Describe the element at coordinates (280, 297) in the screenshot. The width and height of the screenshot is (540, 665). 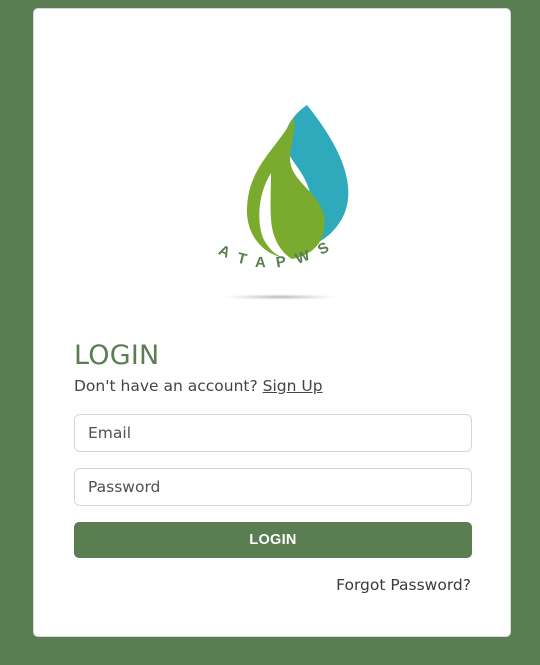
I see `logo-shadow` at that location.